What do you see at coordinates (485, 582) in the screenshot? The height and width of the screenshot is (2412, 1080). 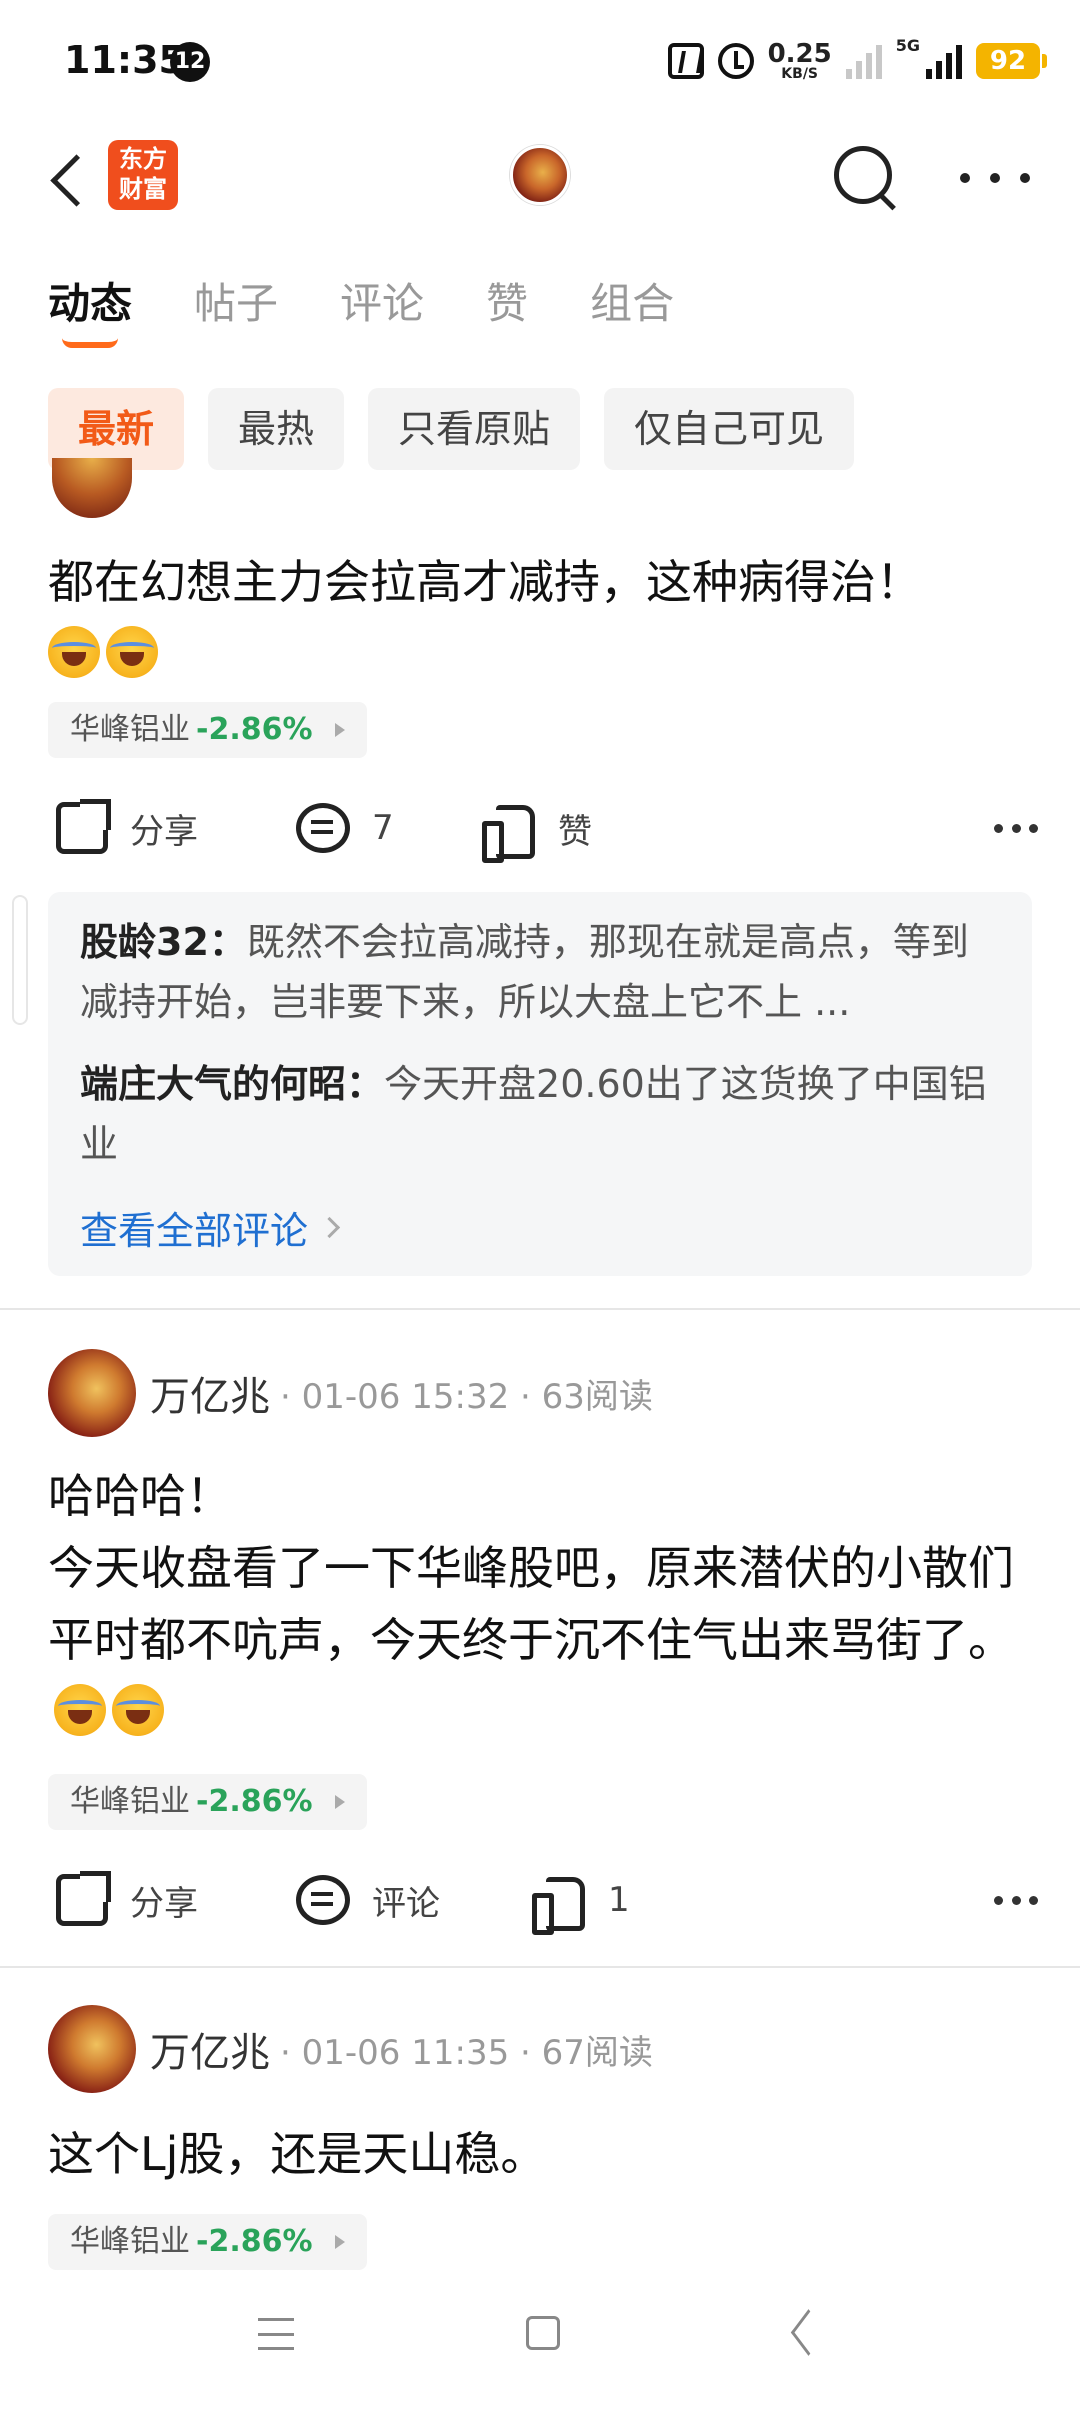 I see `post-body: 都在幻想主力会拉高才减持，这种病得治！` at bounding box center [485, 582].